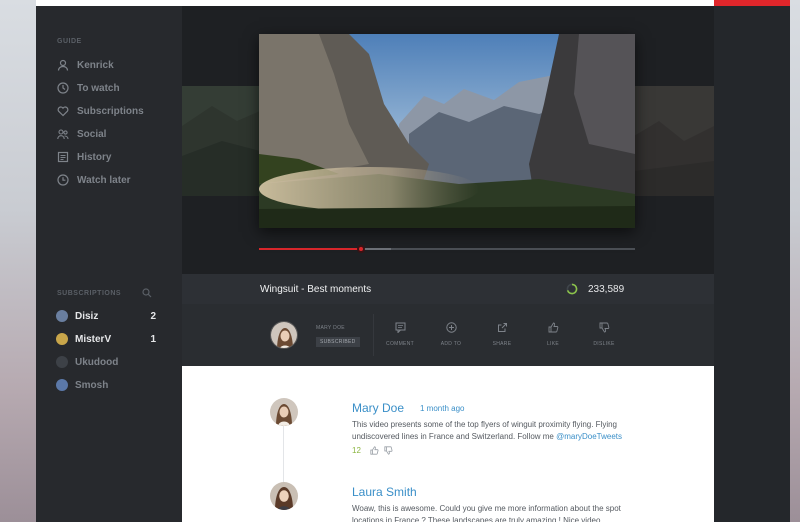 The image size is (800, 522). What do you see at coordinates (604, 335) in the screenshot?
I see `dislike-button: DISLIKE` at bounding box center [604, 335].